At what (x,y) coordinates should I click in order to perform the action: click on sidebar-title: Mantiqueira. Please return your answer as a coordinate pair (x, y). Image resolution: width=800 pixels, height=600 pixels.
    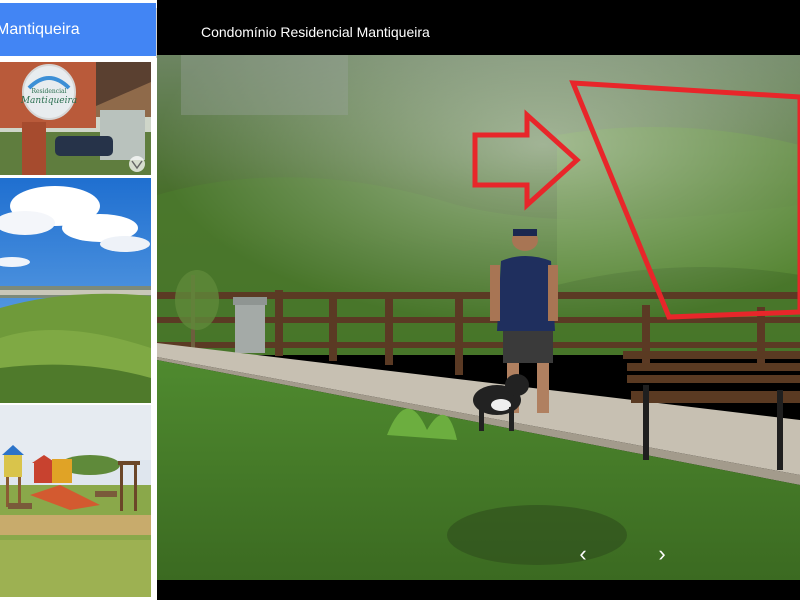
    Looking at the image, I should click on (40, 29).